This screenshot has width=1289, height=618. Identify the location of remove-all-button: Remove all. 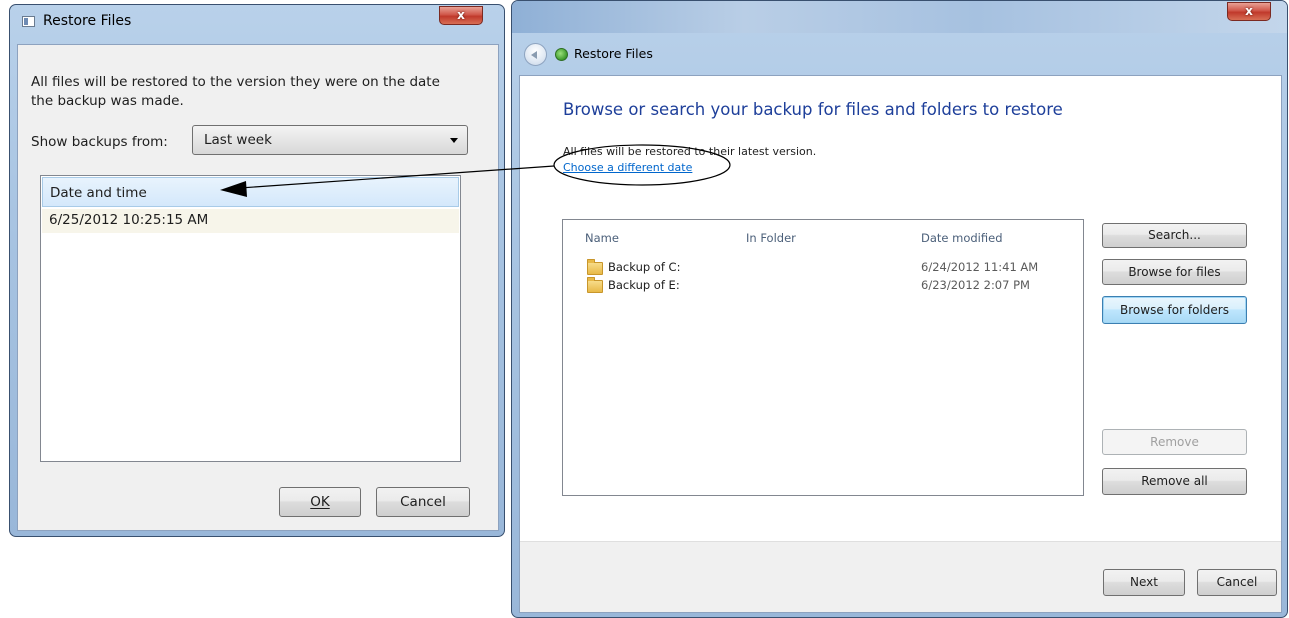
(1174, 481).